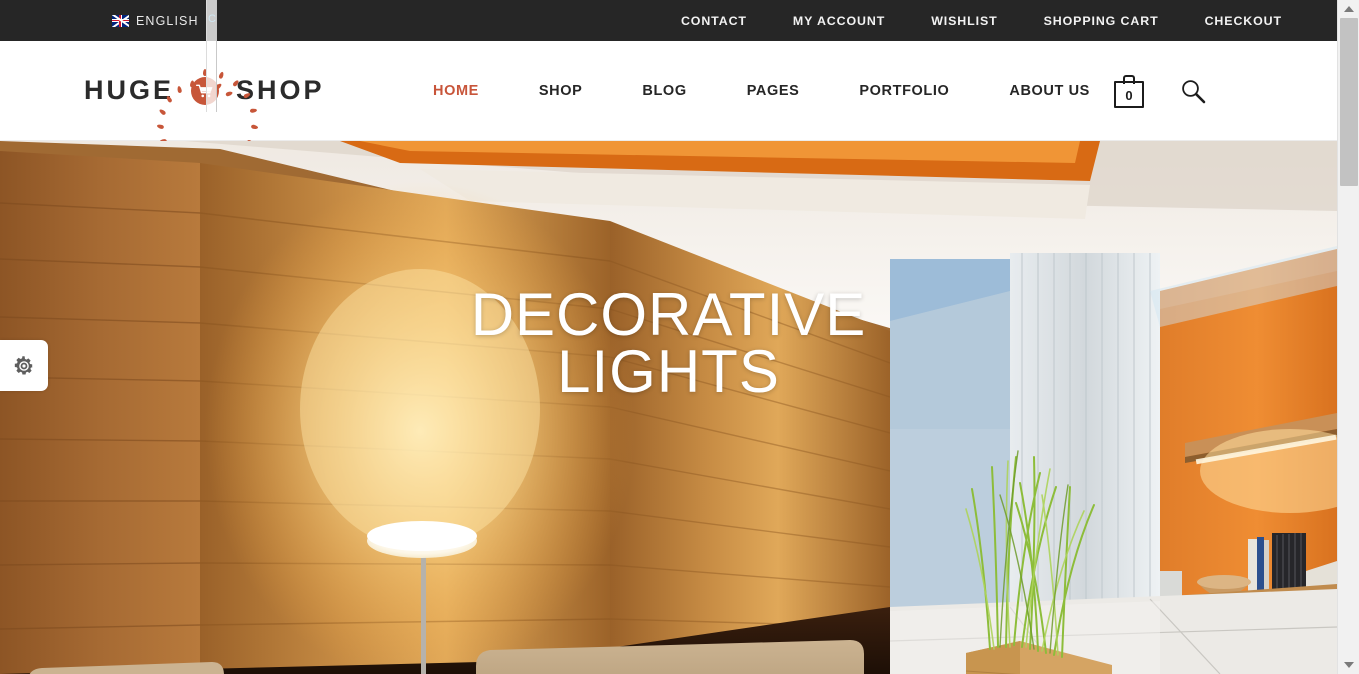 The width and height of the screenshot is (1359, 674). I want to click on scroll-down-button, so click(1348, 665).